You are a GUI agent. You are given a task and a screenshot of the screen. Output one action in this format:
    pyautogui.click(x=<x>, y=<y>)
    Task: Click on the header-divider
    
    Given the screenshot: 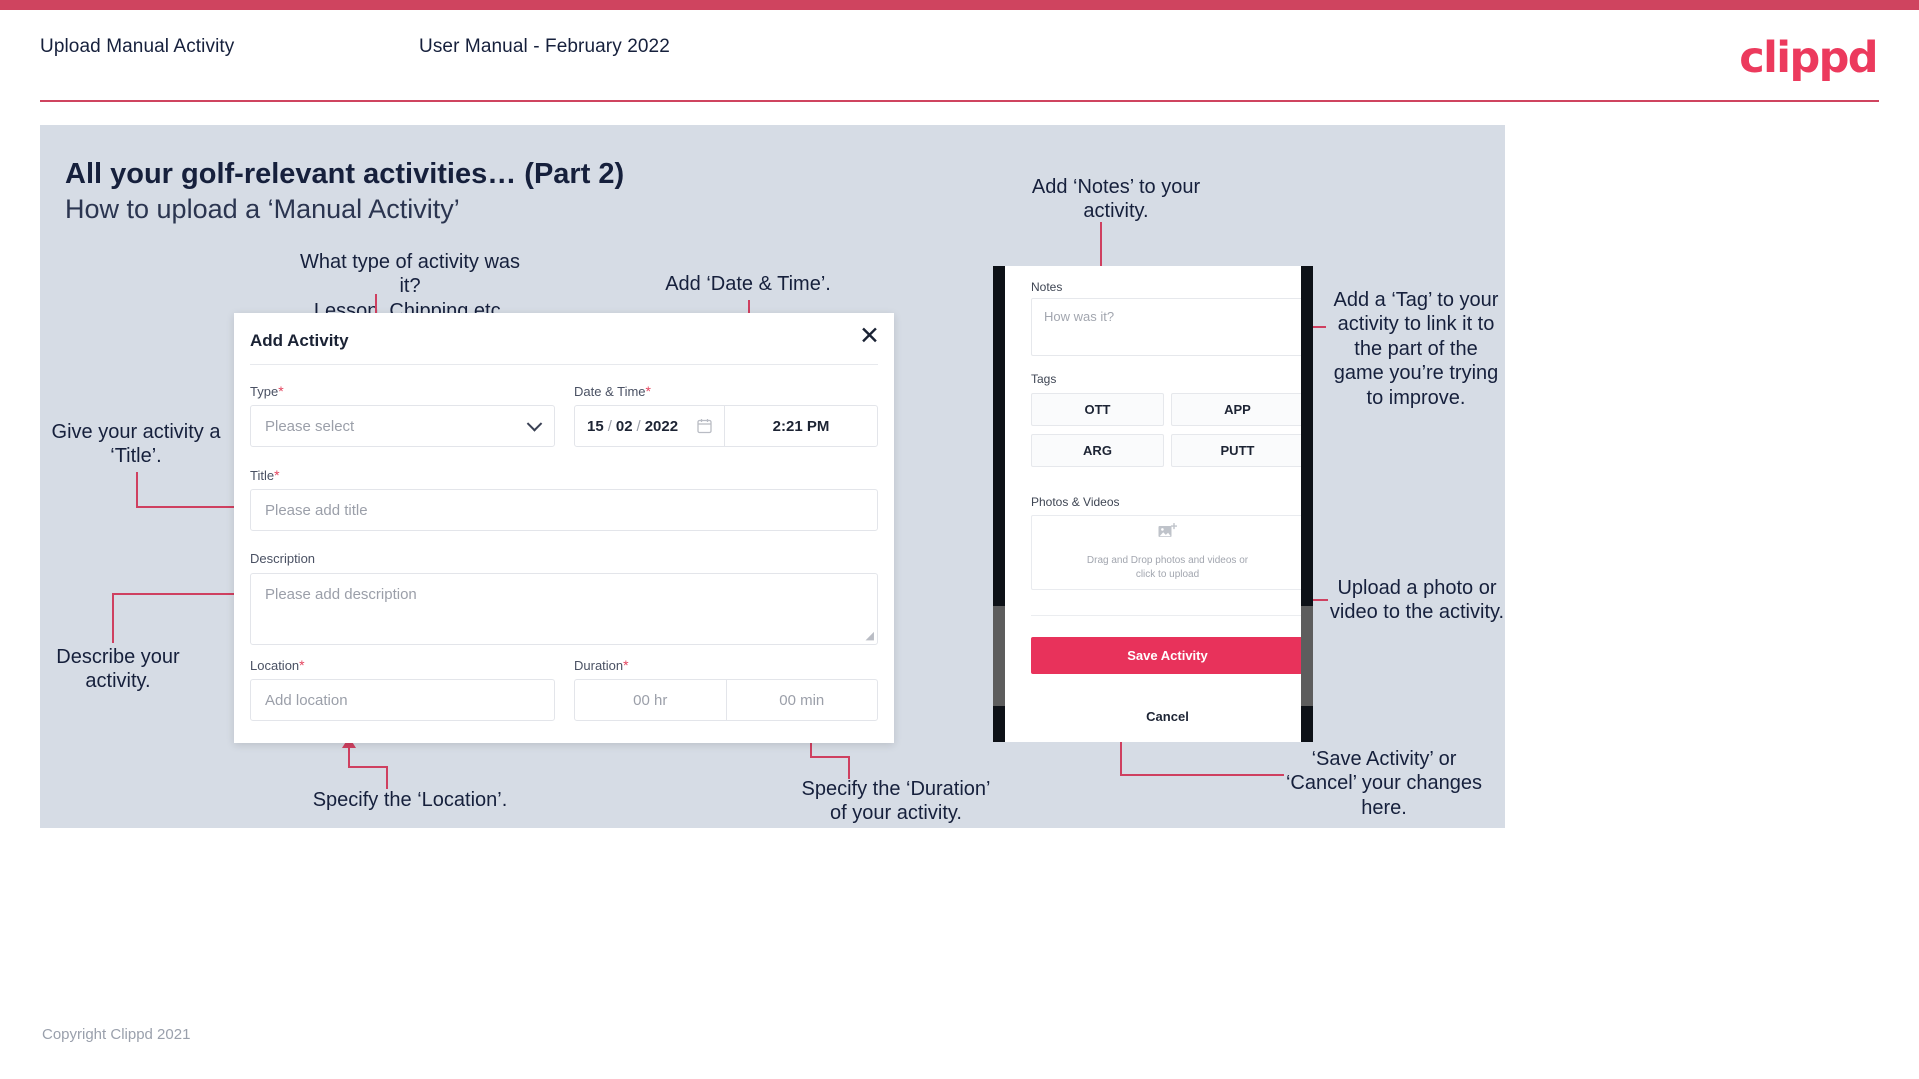 What is the action you would take?
    pyautogui.click(x=959, y=101)
    